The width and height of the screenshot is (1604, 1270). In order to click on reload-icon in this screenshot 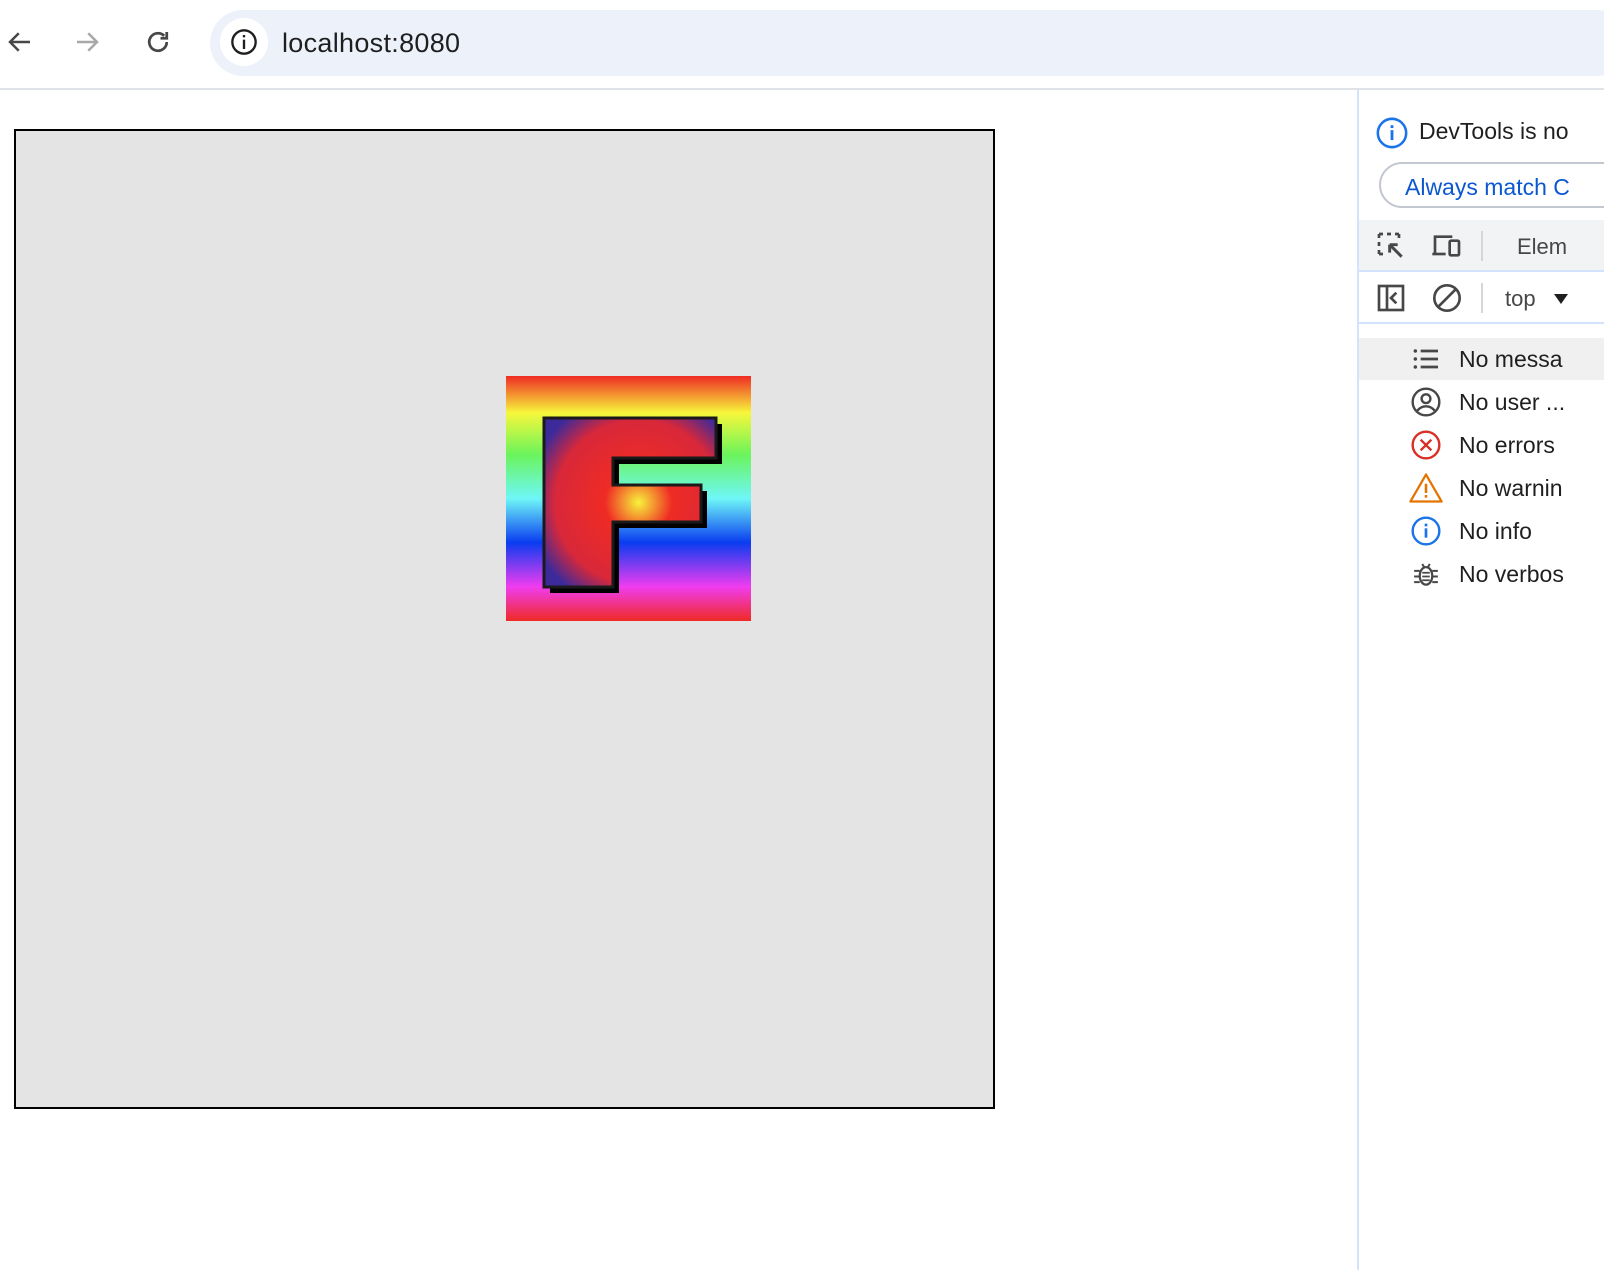, I will do `click(158, 42)`.